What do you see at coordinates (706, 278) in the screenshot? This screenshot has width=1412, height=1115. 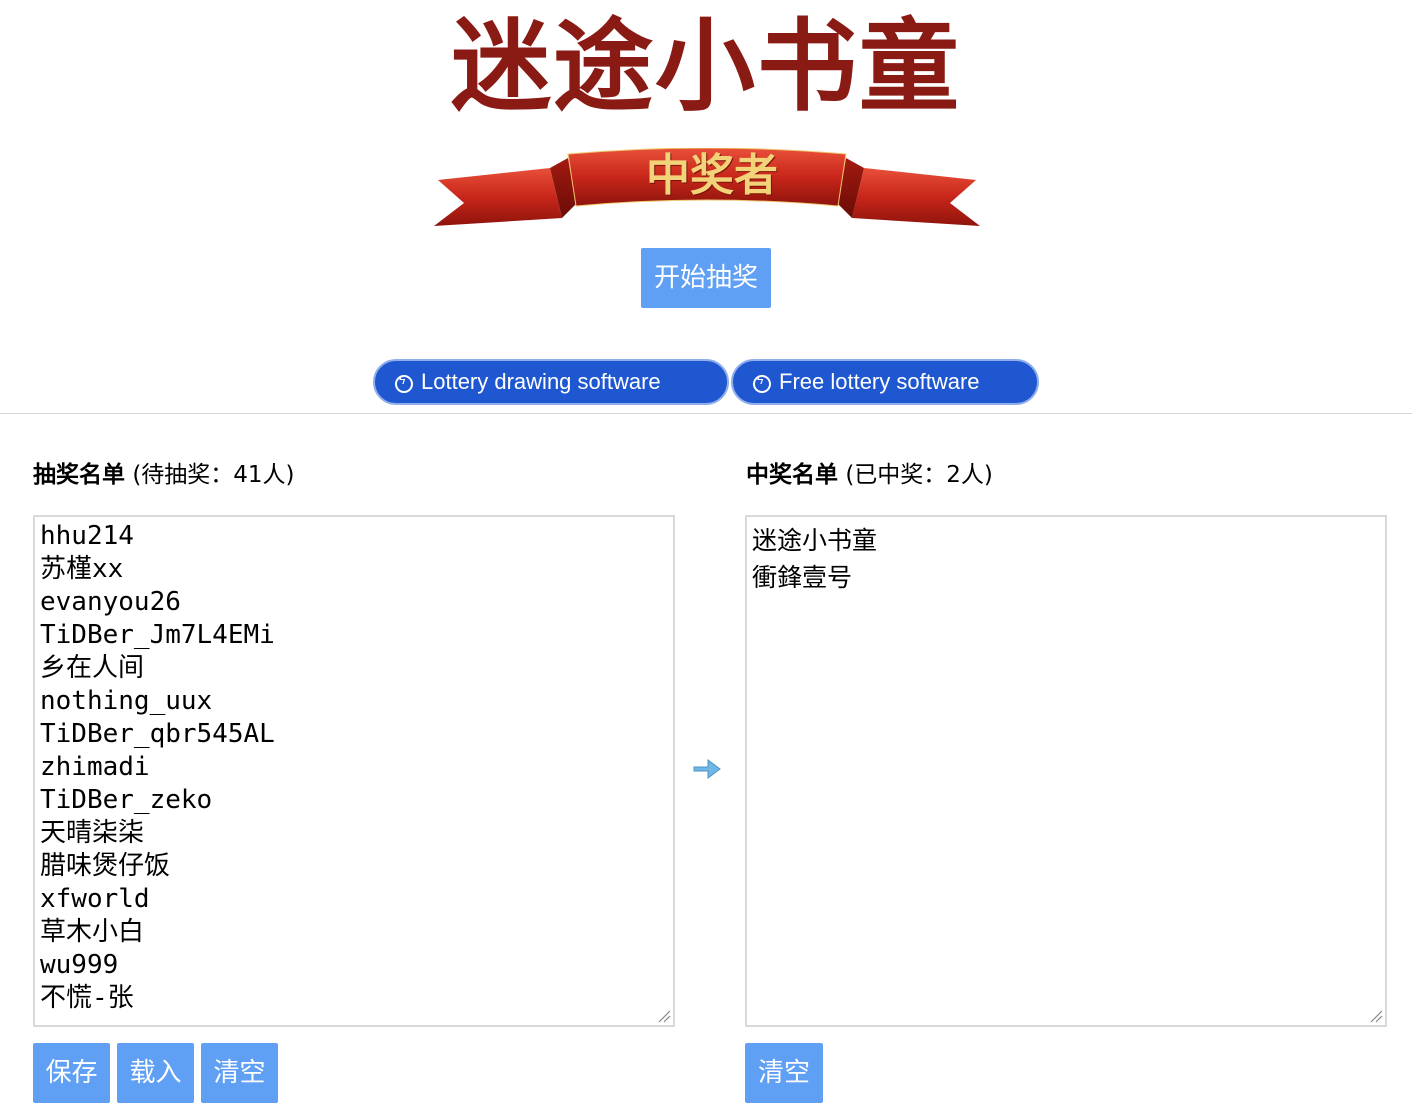 I see `start-draw-button: 开始抽奖` at bounding box center [706, 278].